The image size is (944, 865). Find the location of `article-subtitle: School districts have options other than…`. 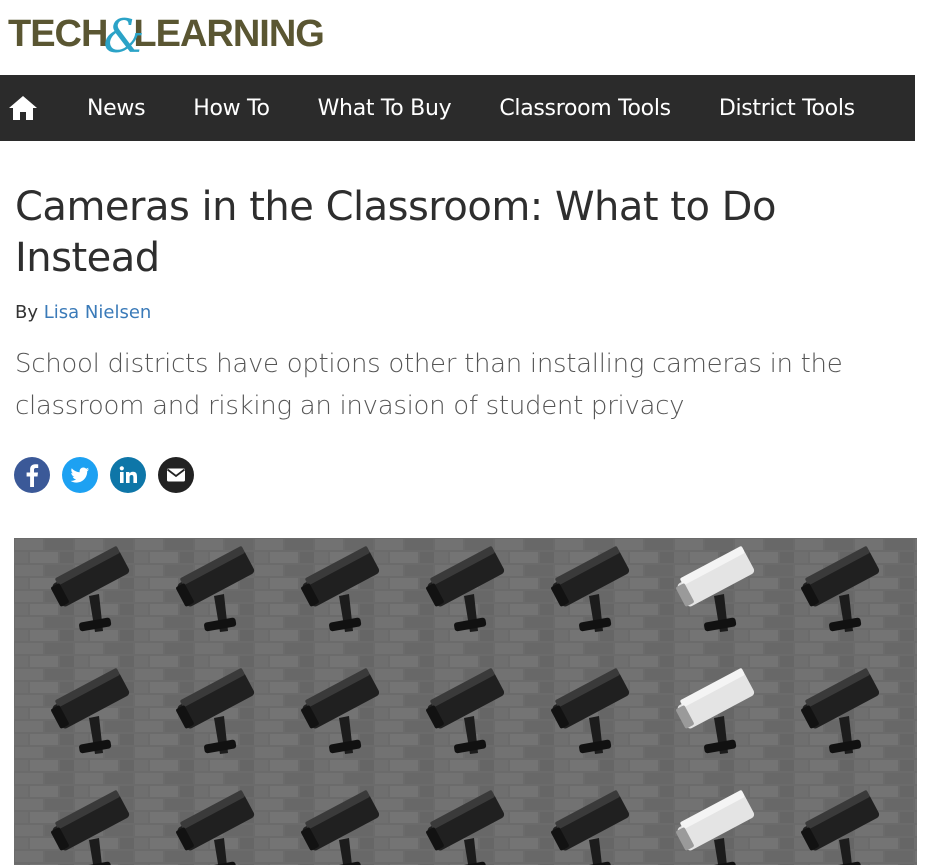

article-subtitle: School districts have options other than… is located at coordinates (429, 385).